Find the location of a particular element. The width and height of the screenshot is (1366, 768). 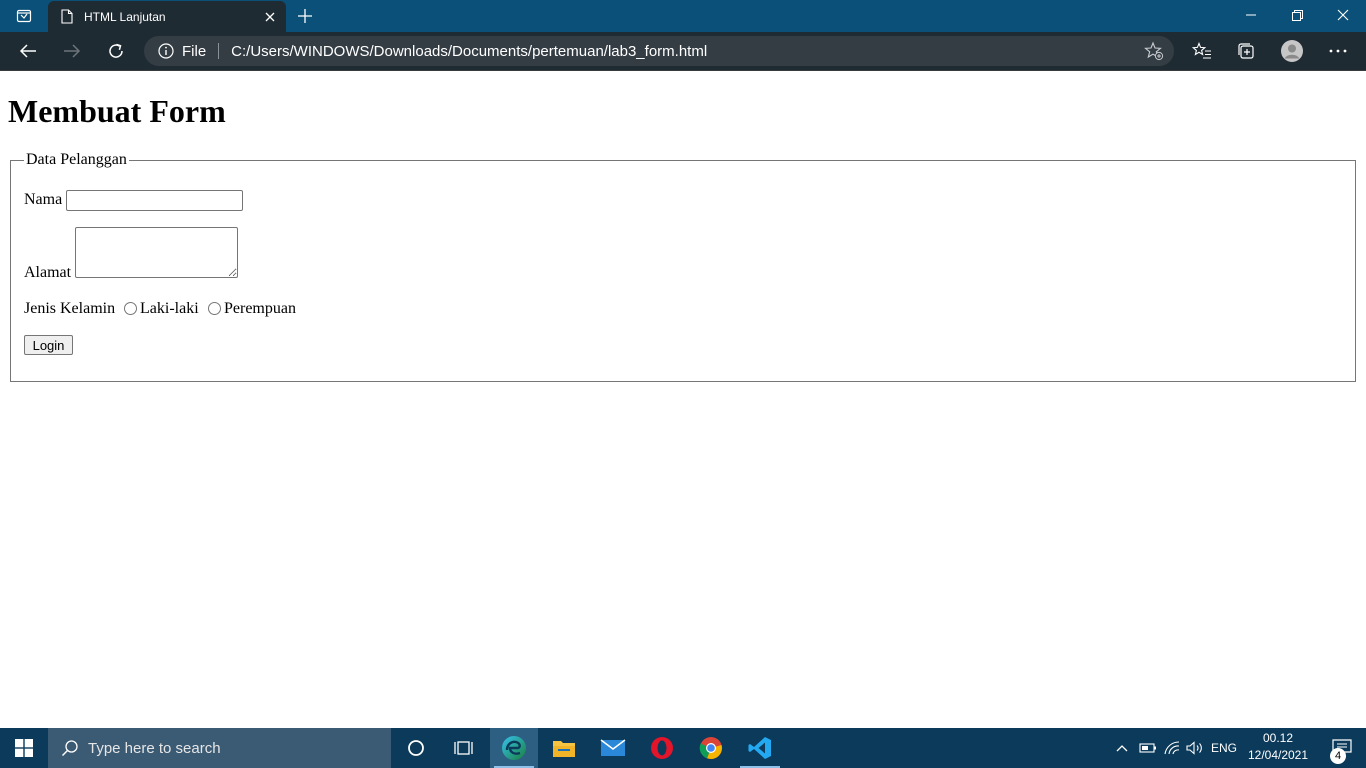

tab-actions-icon is located at coordinates (24, 16).